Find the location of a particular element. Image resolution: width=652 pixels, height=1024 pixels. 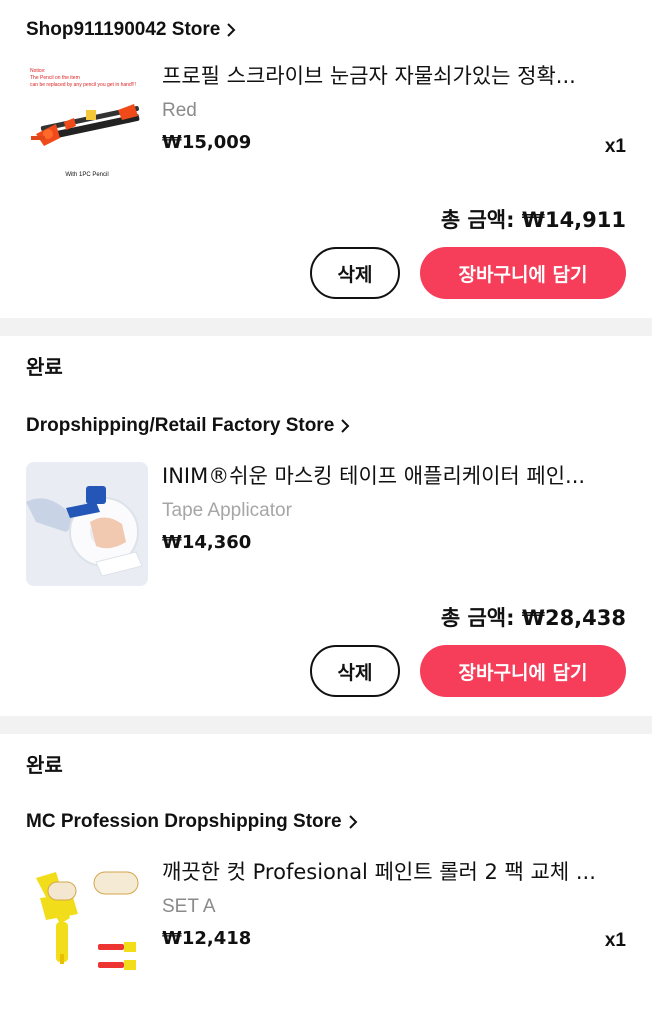

store-link: Dropshipping/Retail Factory Store is located at coordinates (326, 426).